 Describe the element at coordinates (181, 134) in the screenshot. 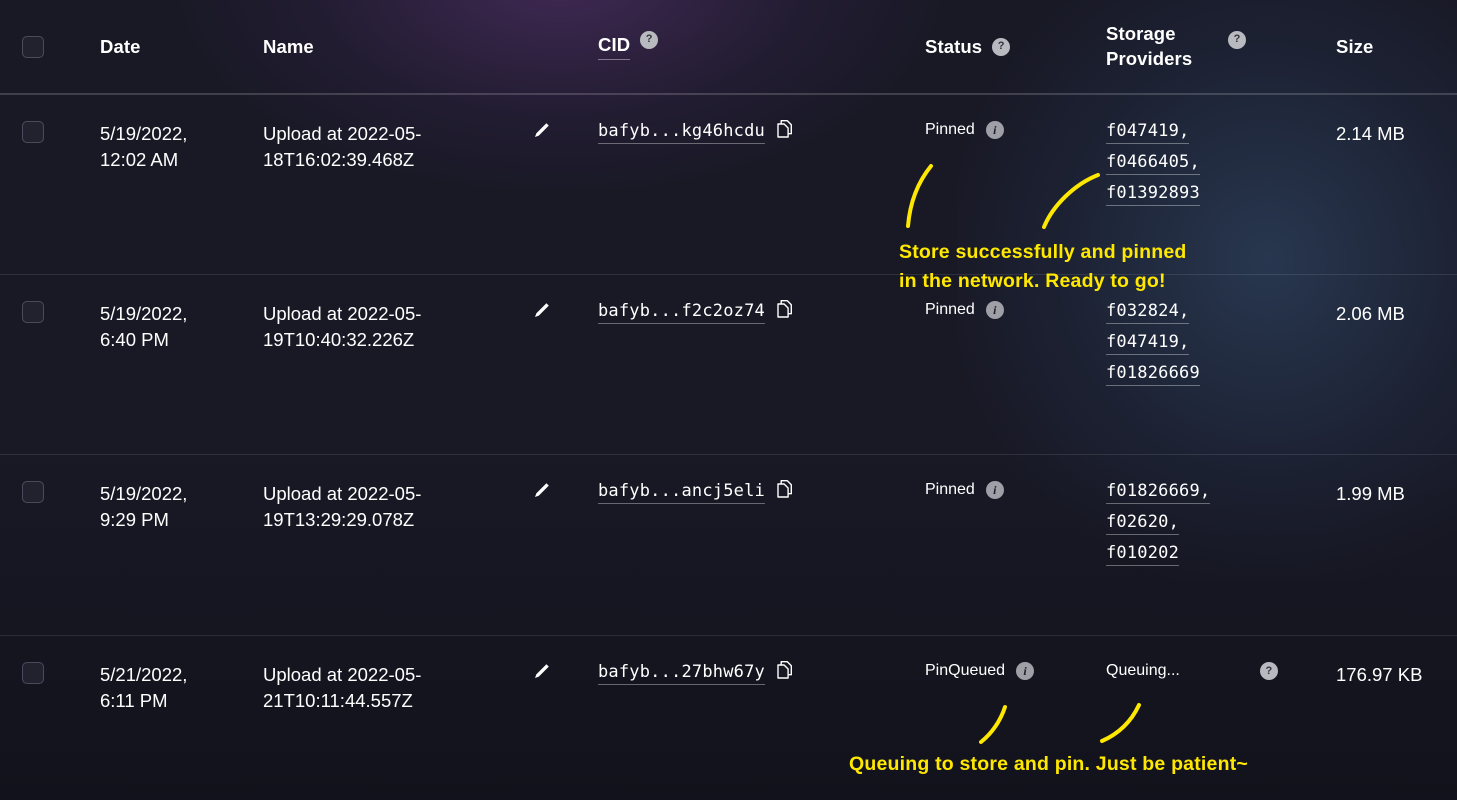

I see `row-date-cell: 5/19/2022, 12:02 AM` at that location.